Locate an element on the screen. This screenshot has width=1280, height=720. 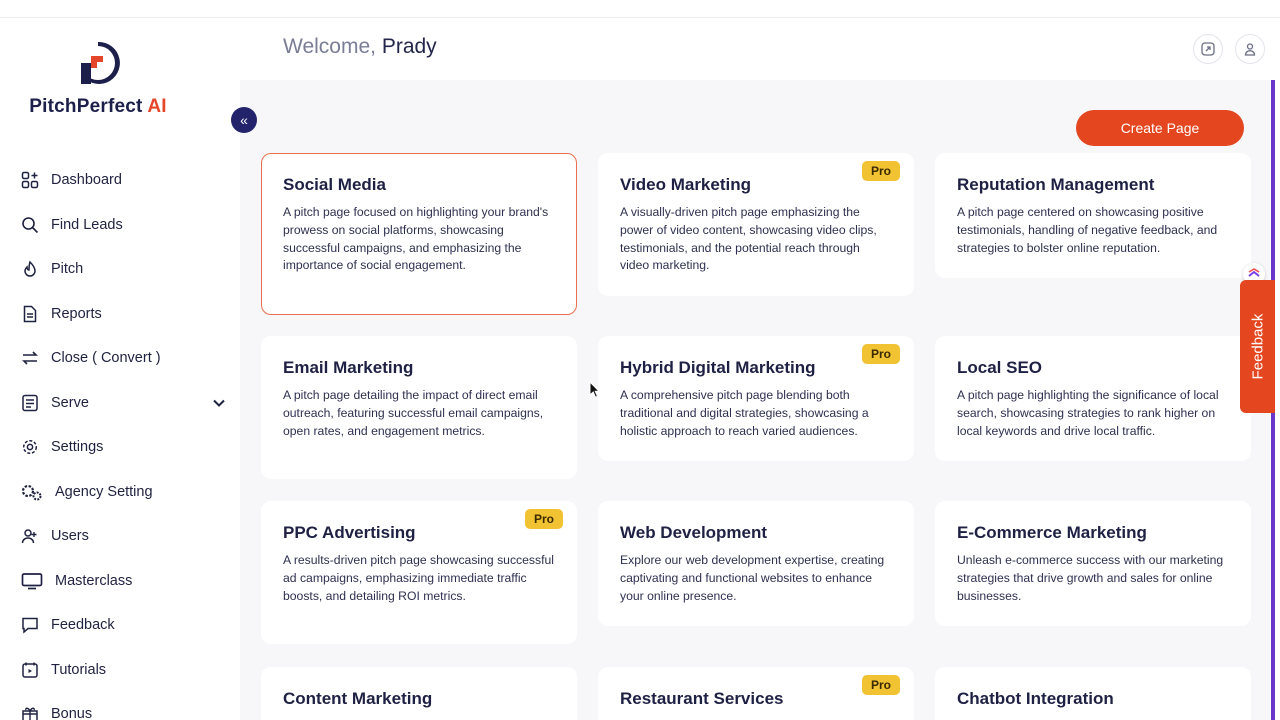
brand-mark-icon is located at coordinates (100, 62).